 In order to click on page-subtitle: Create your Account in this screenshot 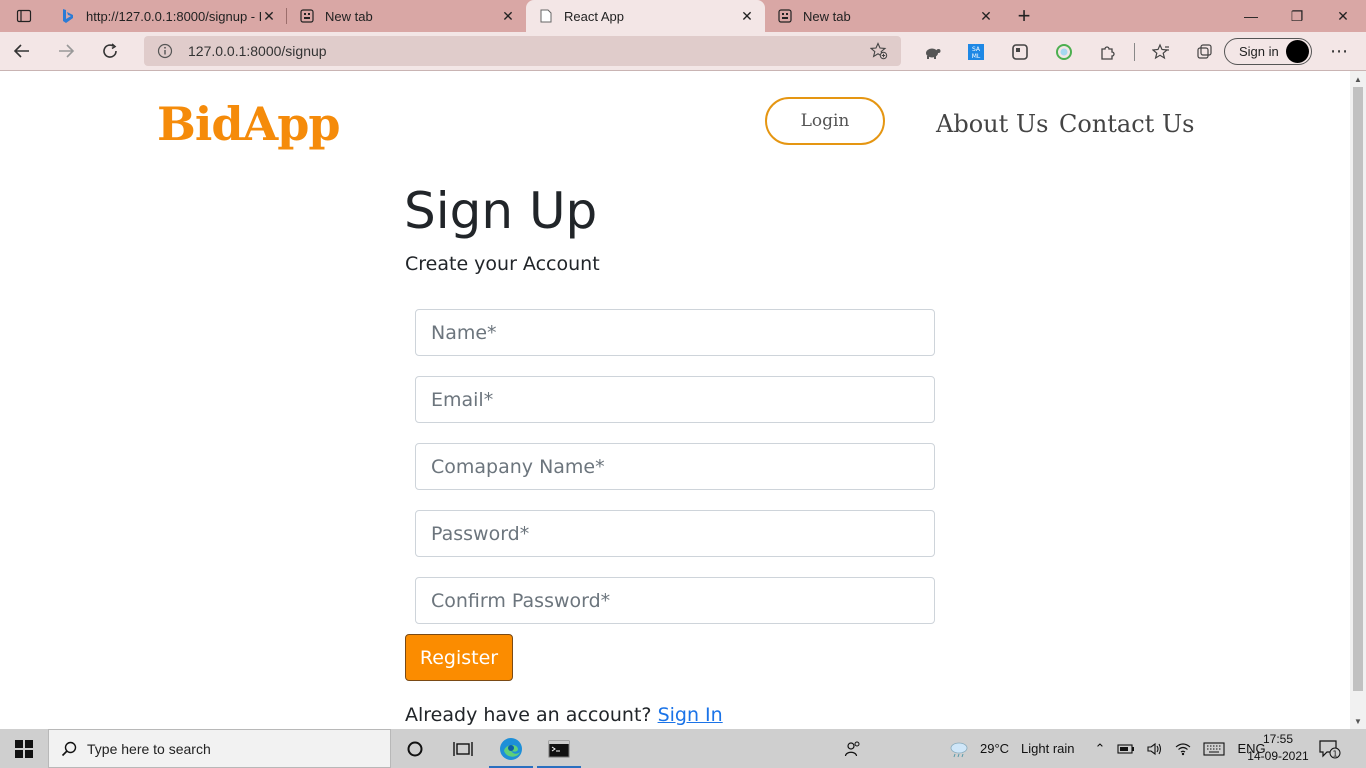, I will do `click(502, 264)`.